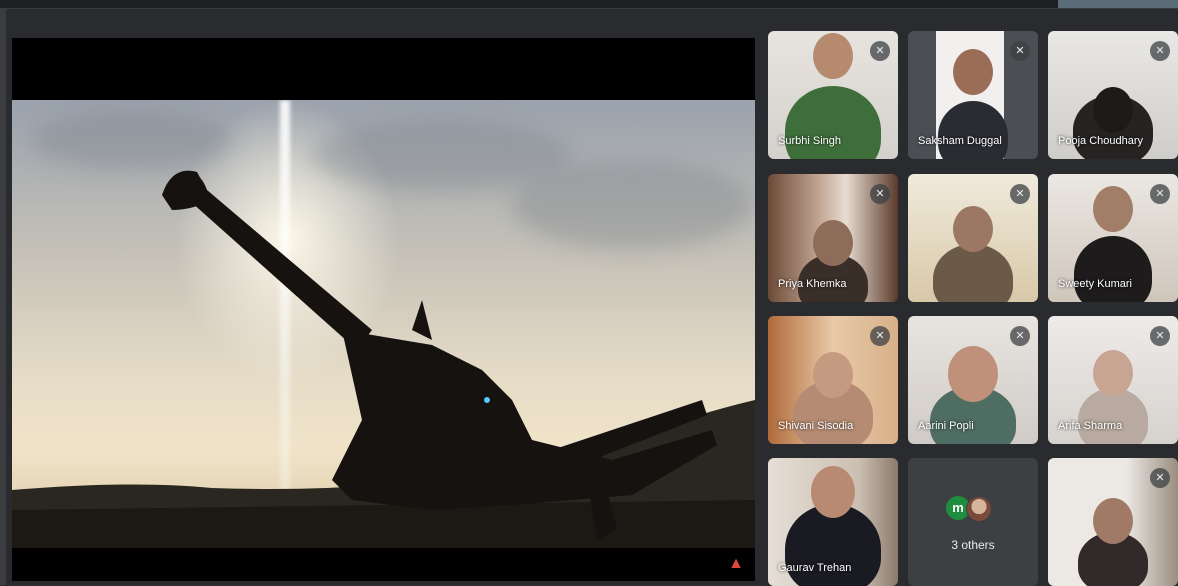  Describe the element at coordinates (736, 564) in the screenshot. I see `present-icon: ▲` at that location.